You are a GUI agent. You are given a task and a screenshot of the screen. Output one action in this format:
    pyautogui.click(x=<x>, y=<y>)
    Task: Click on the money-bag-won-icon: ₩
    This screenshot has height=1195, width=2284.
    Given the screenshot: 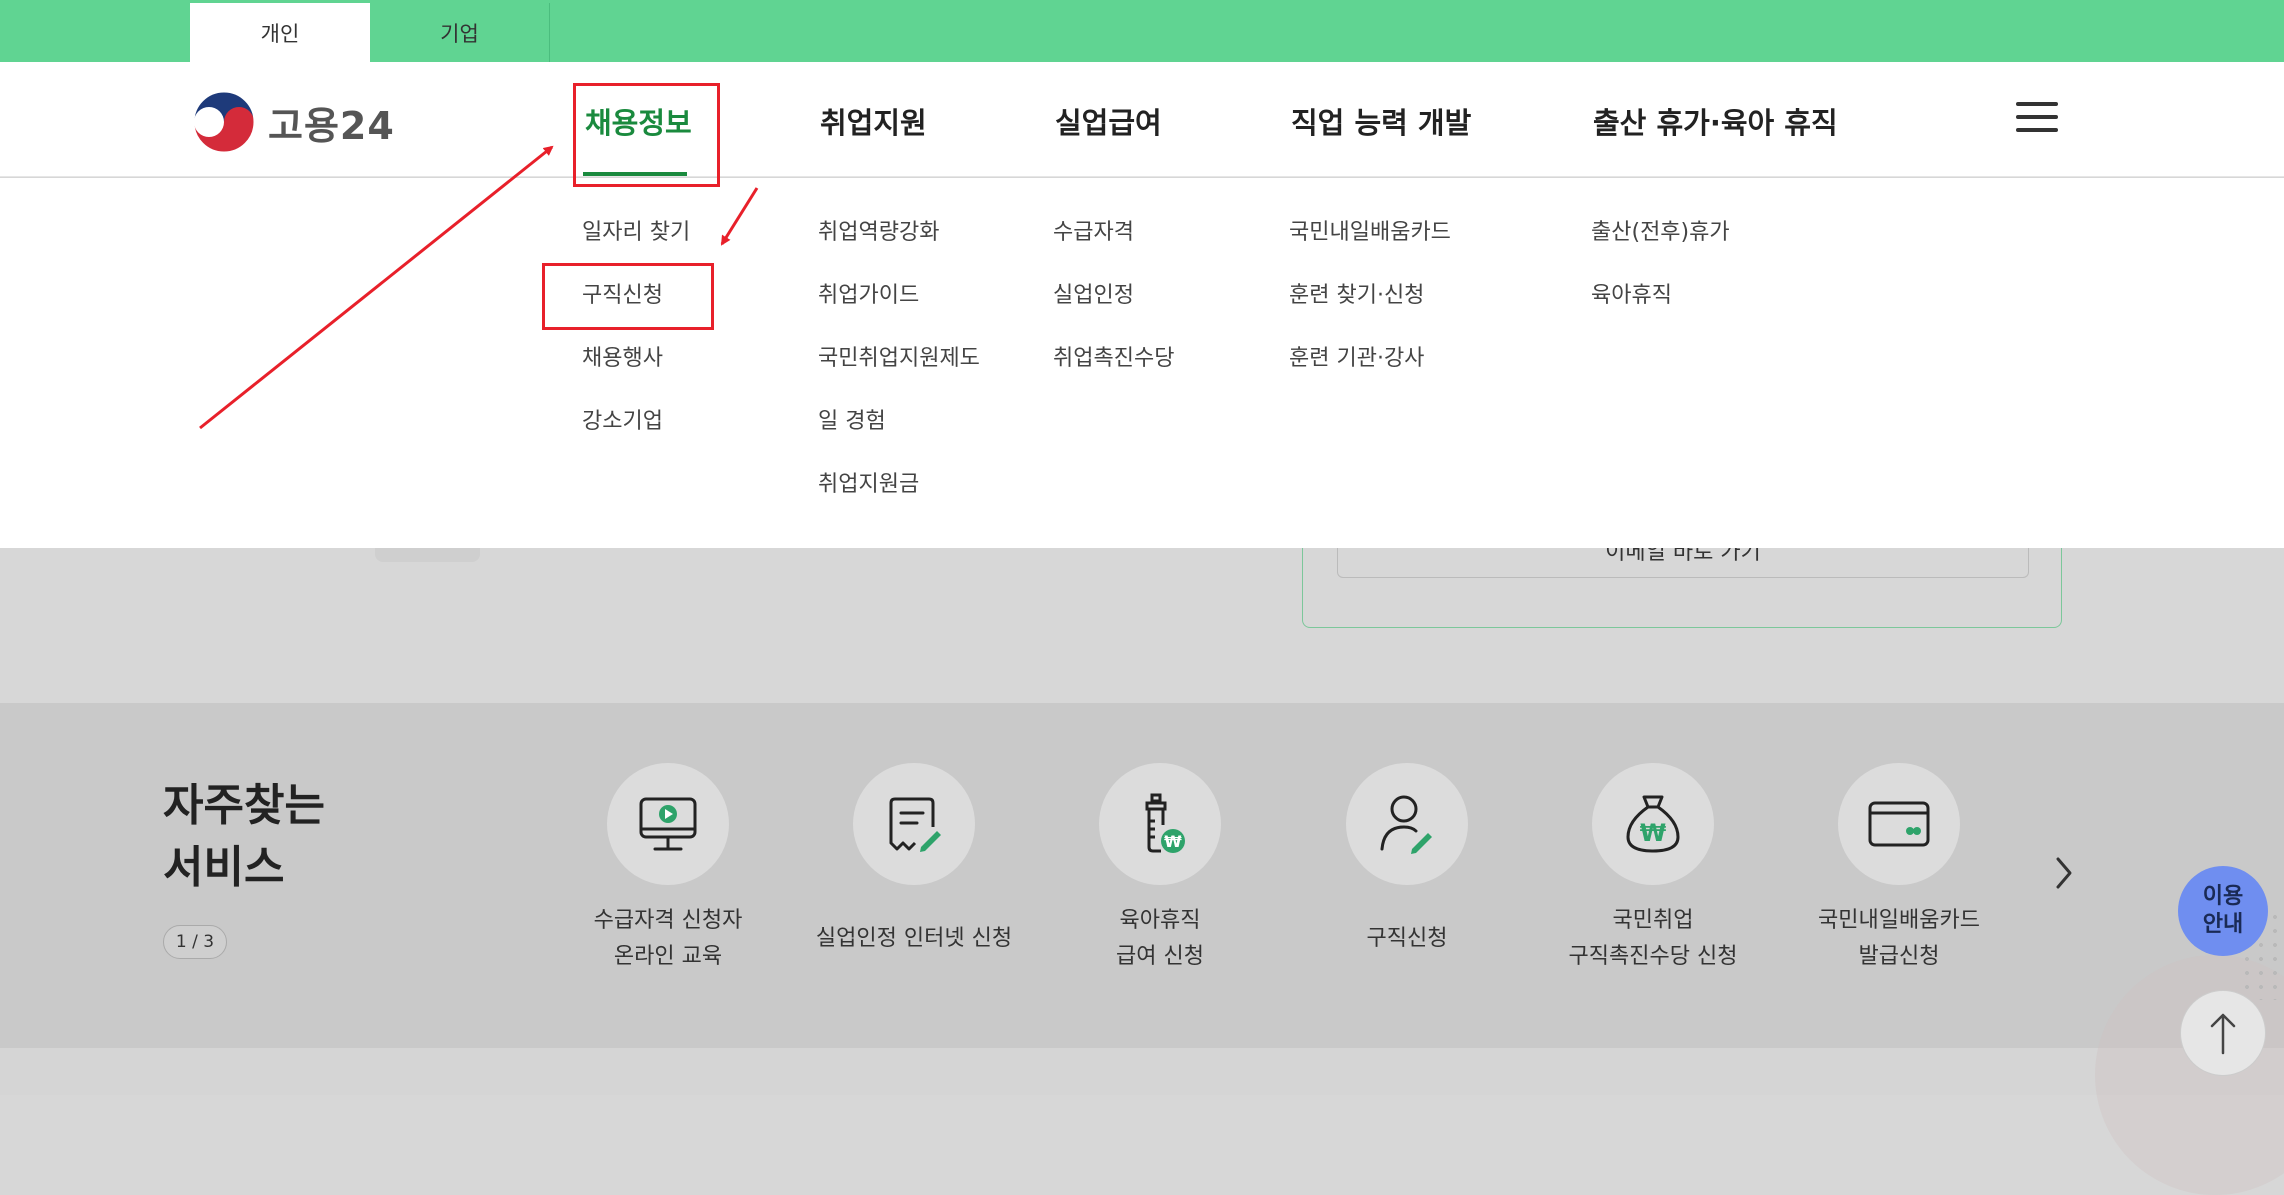 What is the action you would take?
    pyautogui.click(x=1653, y=824)
    